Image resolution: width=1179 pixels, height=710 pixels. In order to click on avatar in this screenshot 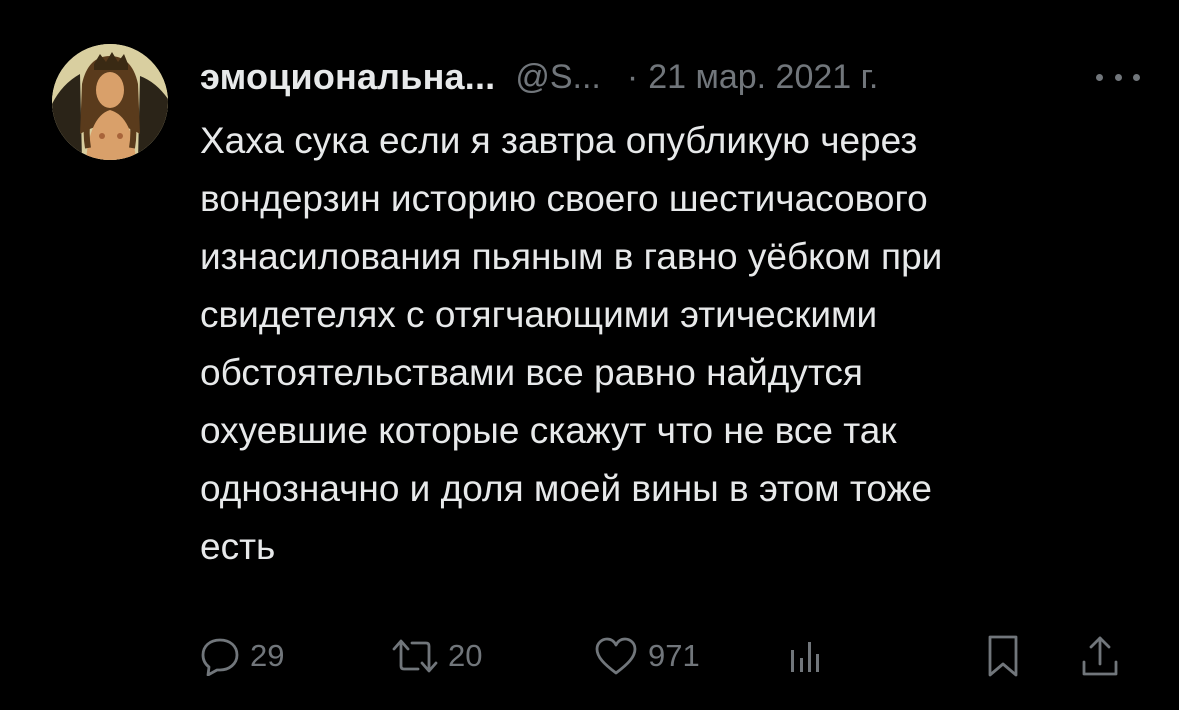, I will do `click(110, 102)`.